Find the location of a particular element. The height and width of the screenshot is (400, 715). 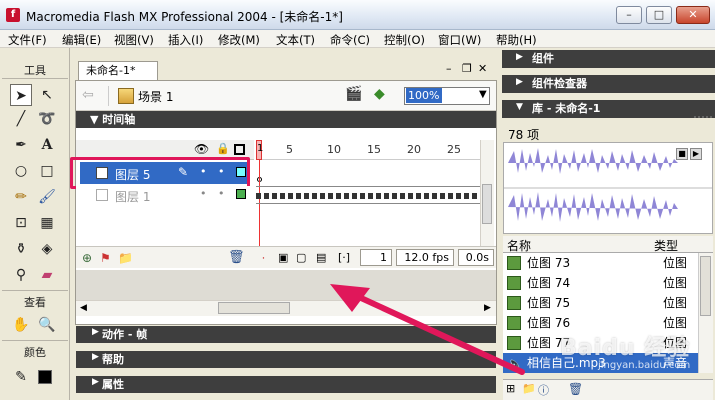

timeline-scroll-thumb is located at coordinates (487, 204).